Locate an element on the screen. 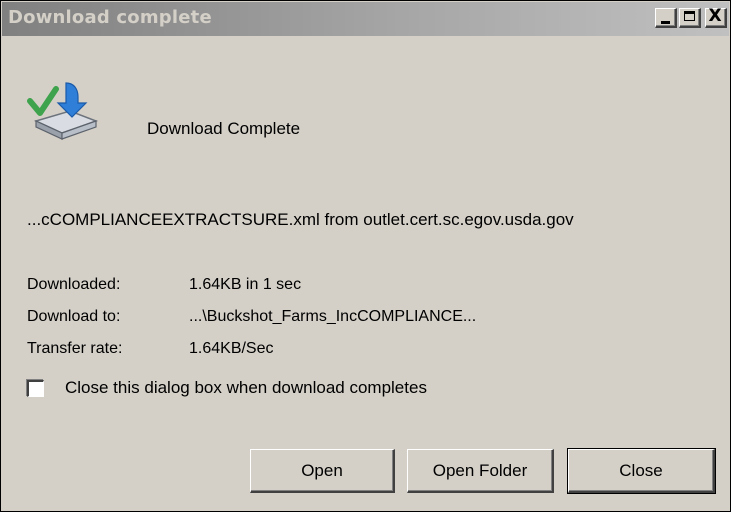  dialog-header: Download Complete is located at coordinates (224, 128).